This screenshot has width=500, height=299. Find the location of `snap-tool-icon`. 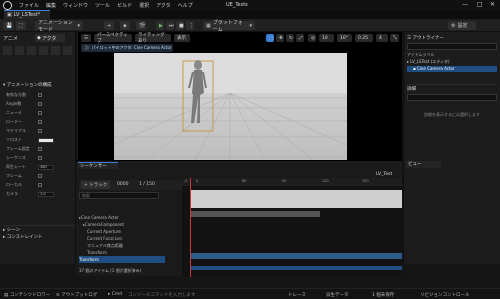

snap-tool-icon is located at coordinates (67, 50).